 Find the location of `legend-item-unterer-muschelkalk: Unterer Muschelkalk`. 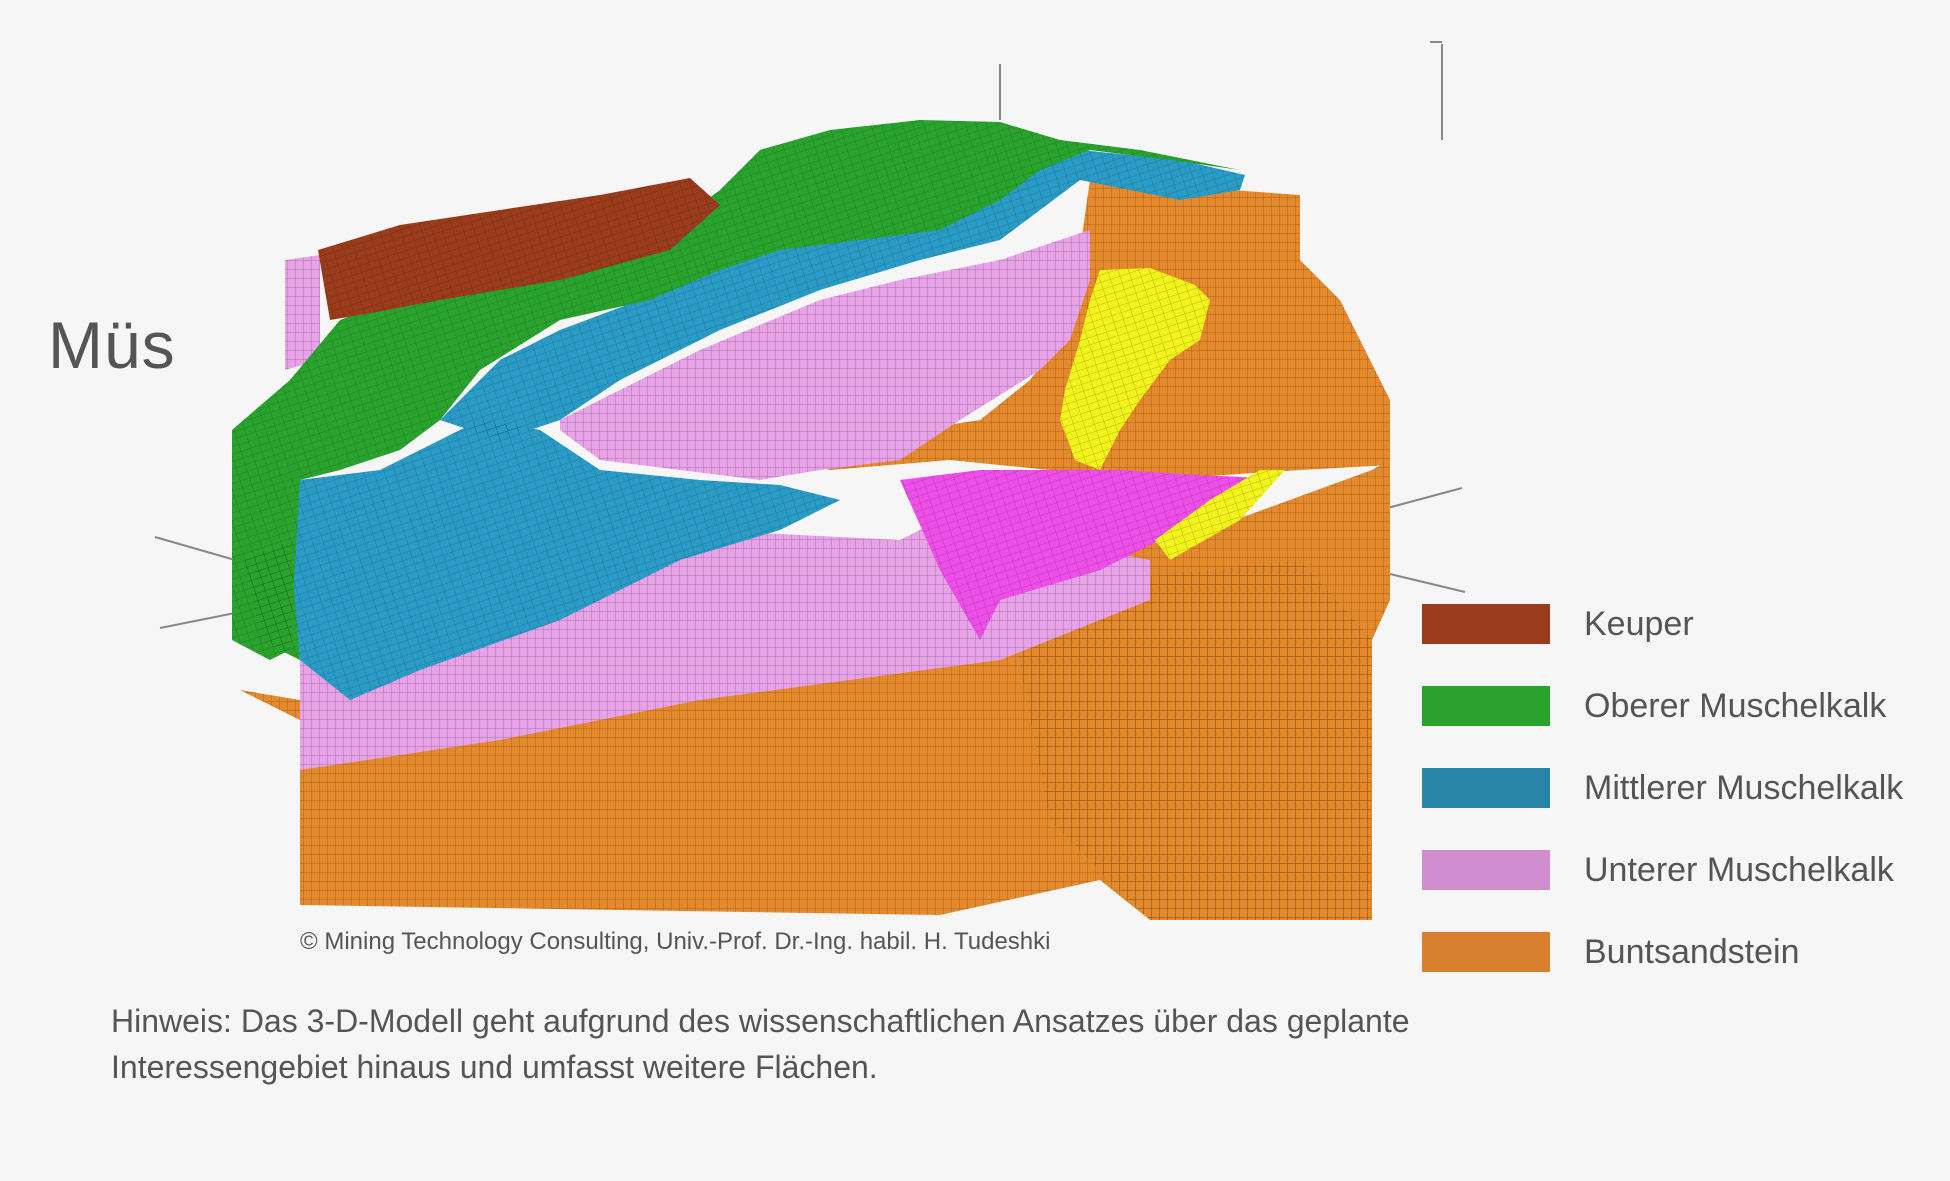

legend-item-unterer-muschelkalk: Unterer Muschelkalk is located at coordinates (1682, 868).